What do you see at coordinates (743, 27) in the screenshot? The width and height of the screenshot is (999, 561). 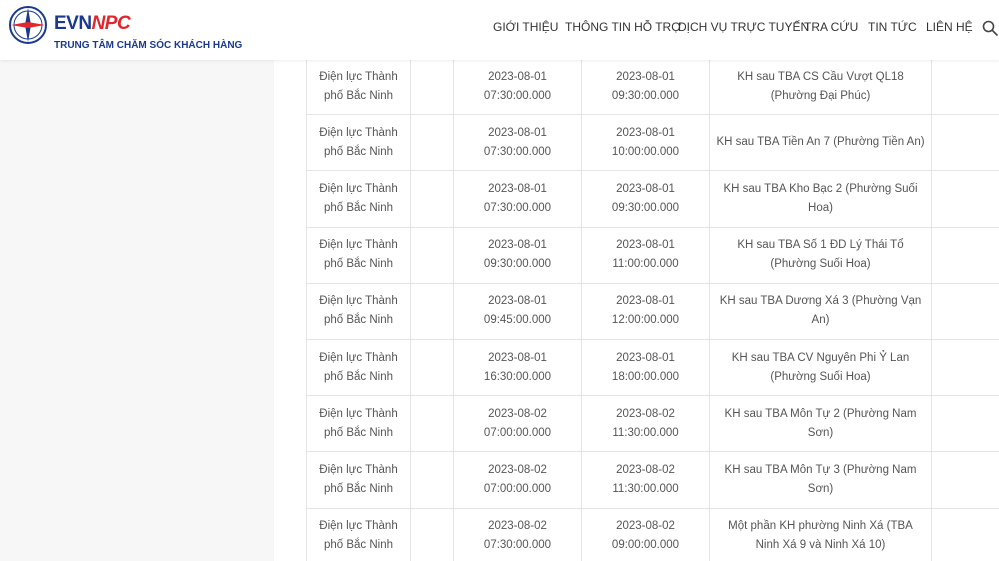 I see `nav-item-dich-vu-truc-tuyen: Dịch vụ trực tuyến` at bounding box center [743, 27].